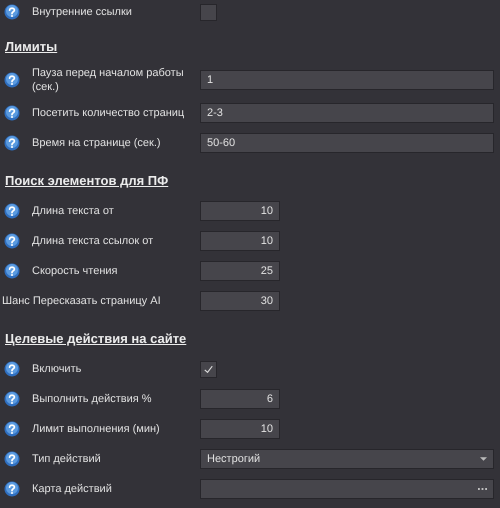 This screenshot has width=500, height=508. I want to click on field-label: Включить, so click(57, 369).